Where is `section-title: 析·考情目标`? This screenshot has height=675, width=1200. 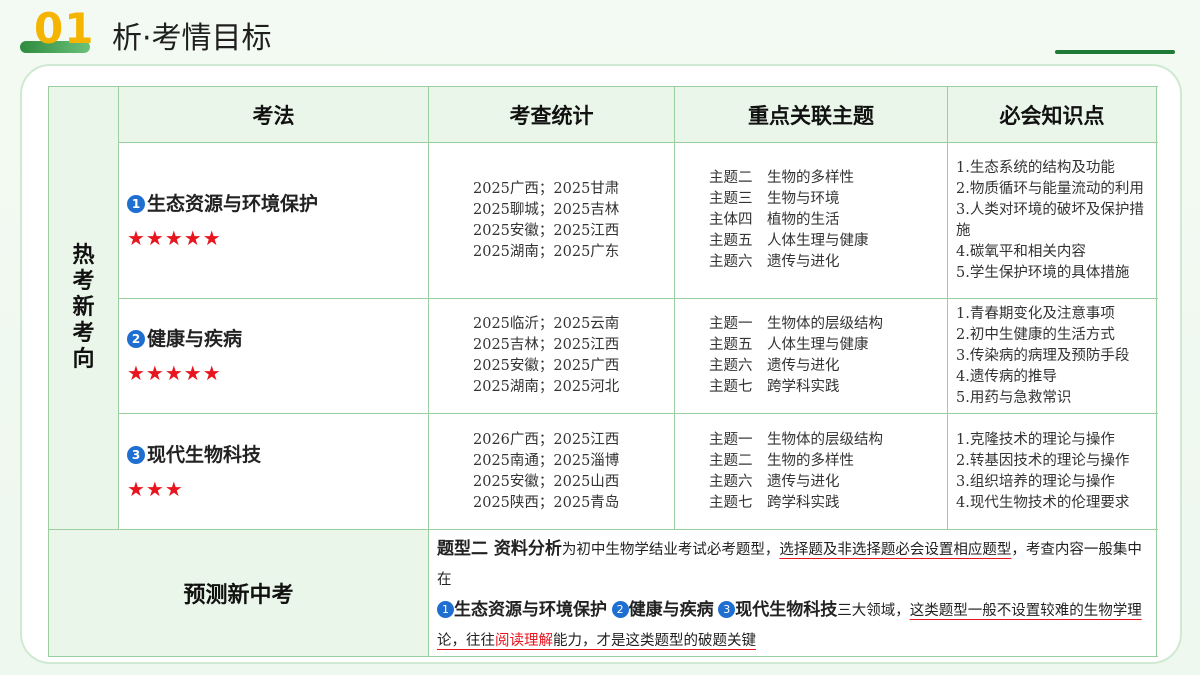 section-title: 析·考情目标 is located at coordinates (192, 38).